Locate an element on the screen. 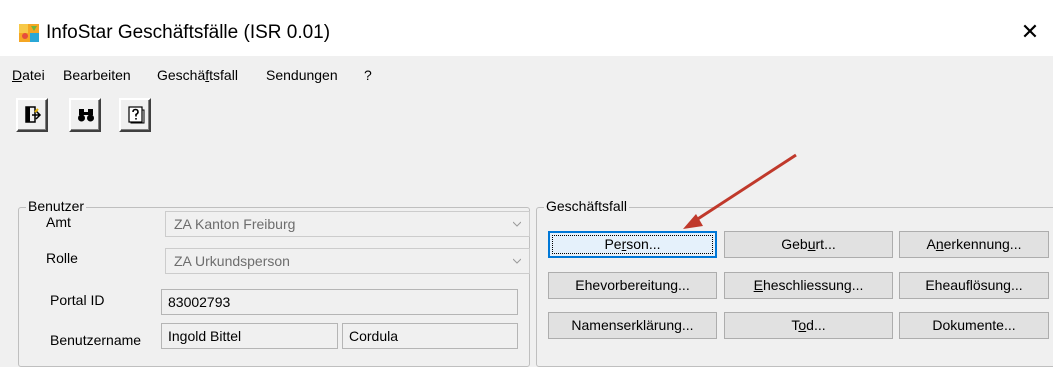 The image size is (1053, 367). amt-select: ZA Kanton Freiburg is located at coordinates (347, 224).